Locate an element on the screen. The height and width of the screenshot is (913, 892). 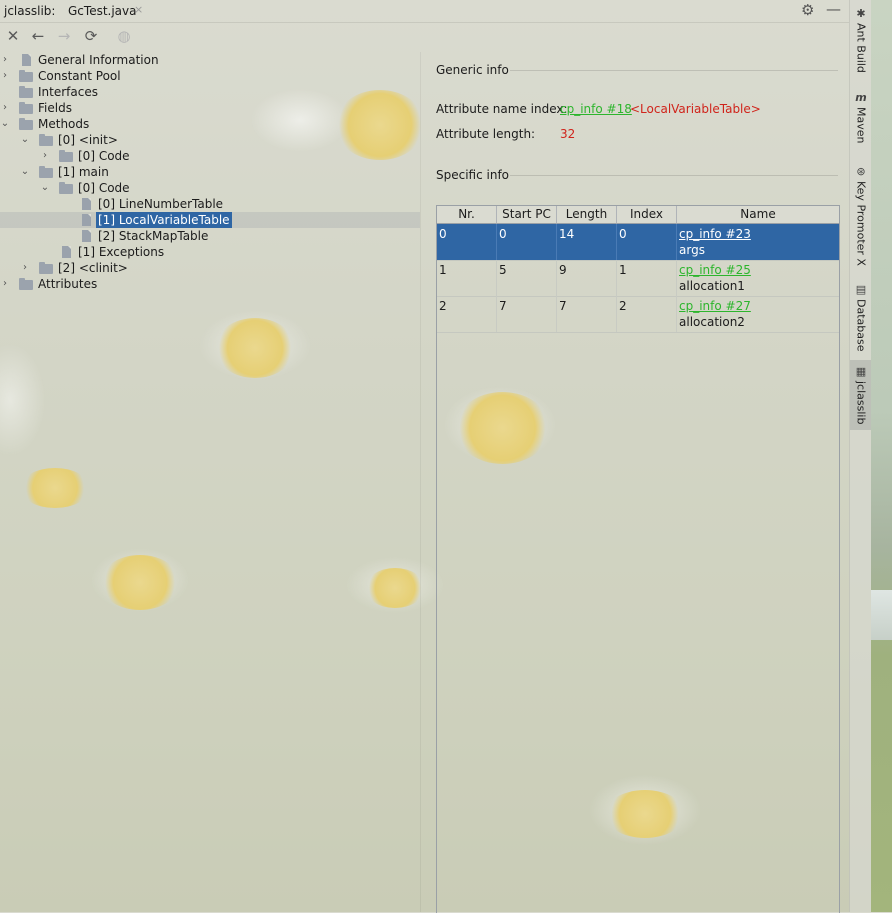
tree-node-main: [1] main is located at coordinates (83, 172).